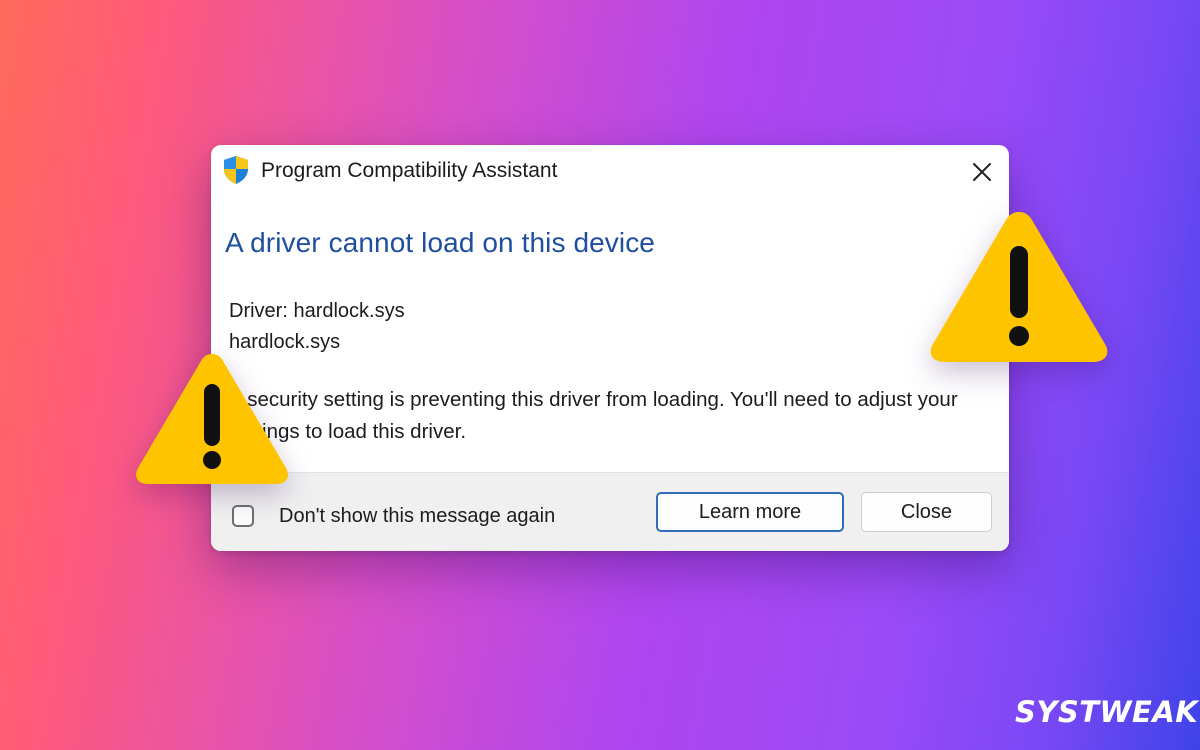 This screenshot has width=1200, height=750. Describe the element at coordinates (610, 171) in the screenshot. I see `dialog-titlebar: Program Compatibility Assistant` at that location.